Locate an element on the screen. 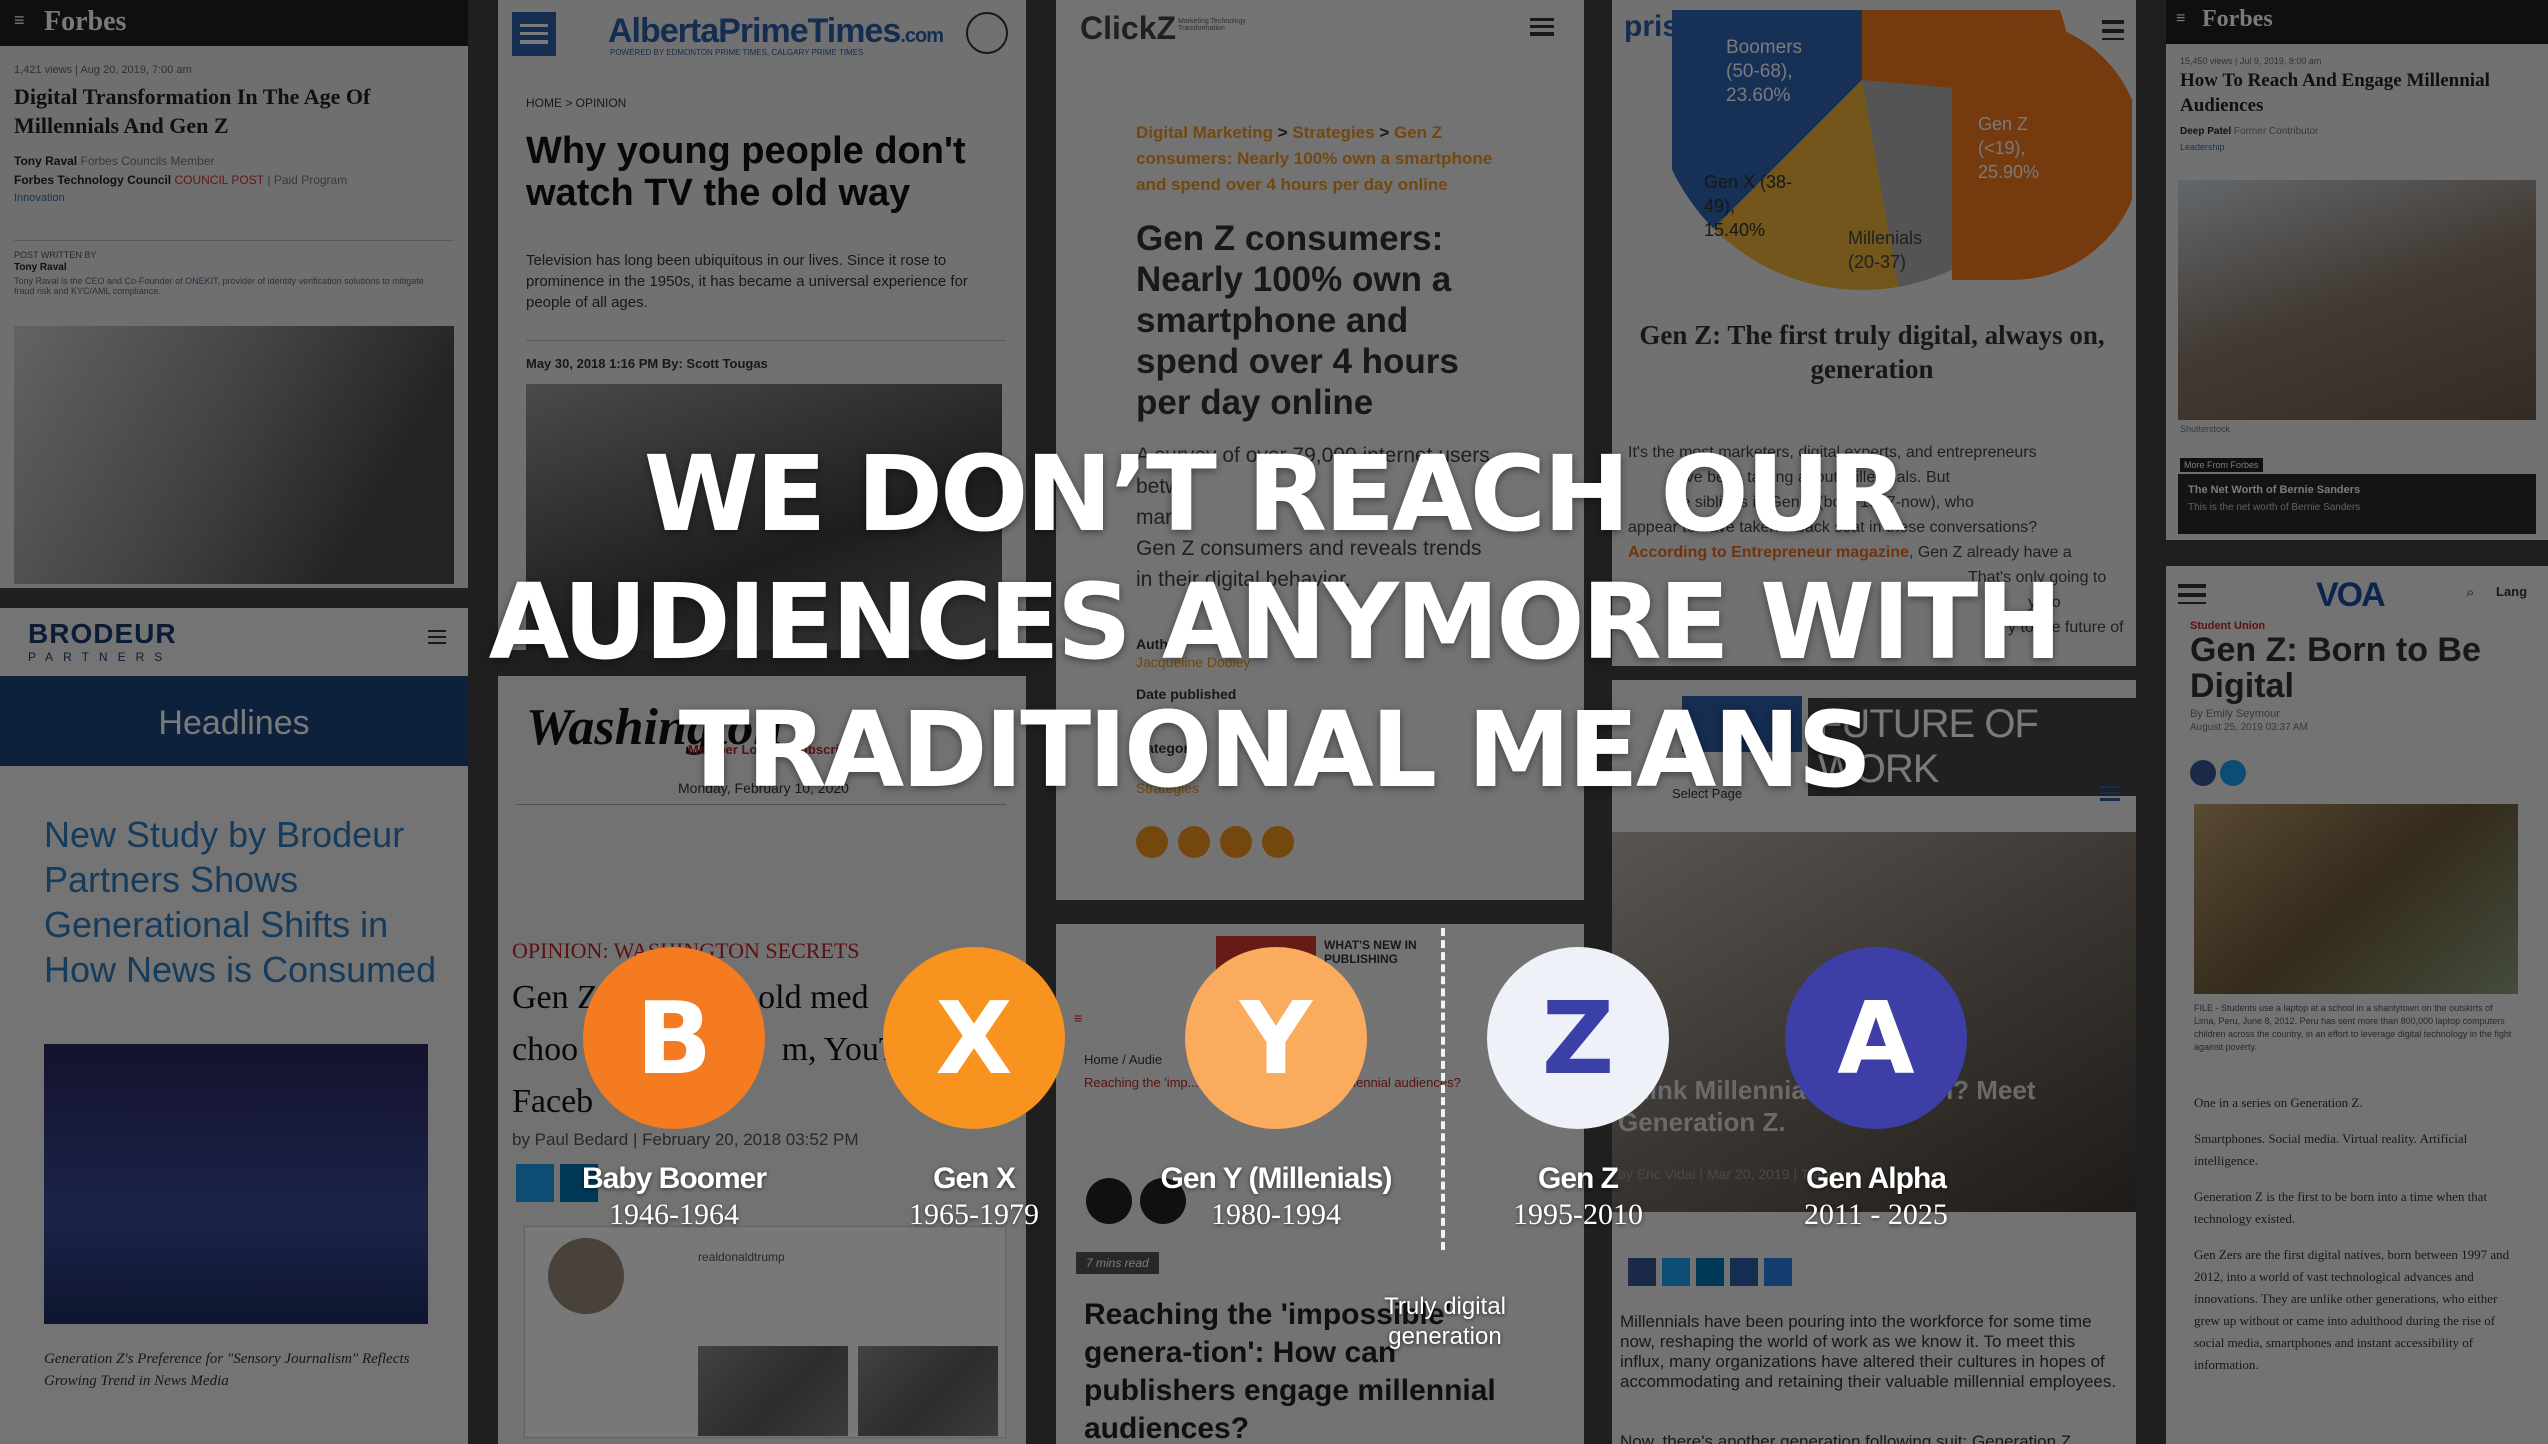  article-illustration is located at coordinates (236, 1184).